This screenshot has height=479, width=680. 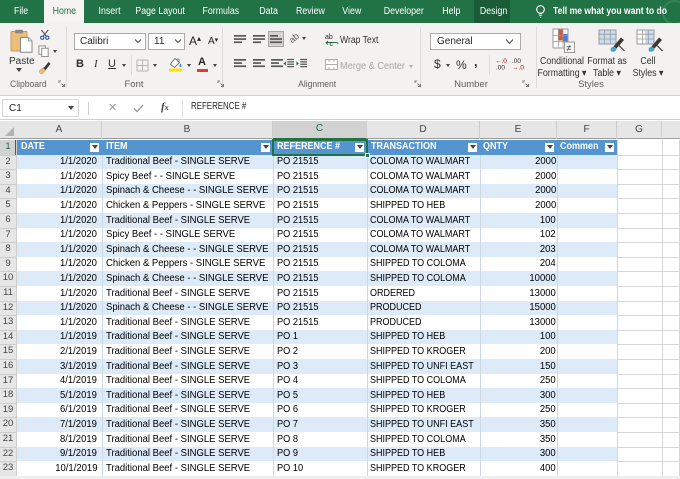 What do you see at coordinates (332, 43) in the screenshot?
I see `svg-text: c` at bounding box center [332, 43].